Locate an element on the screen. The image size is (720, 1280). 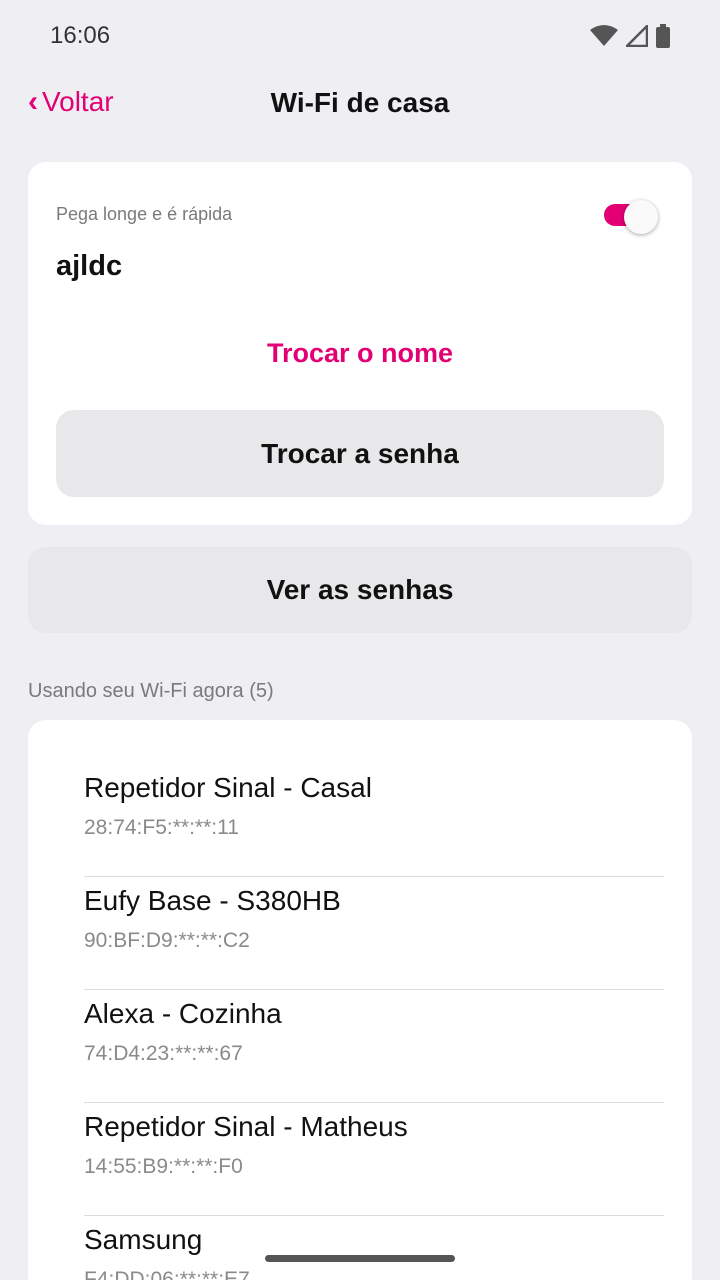
device-item: Alexa - Cozinha 74:D4:23:**:**:67 is located at coordinates (374, 1046).